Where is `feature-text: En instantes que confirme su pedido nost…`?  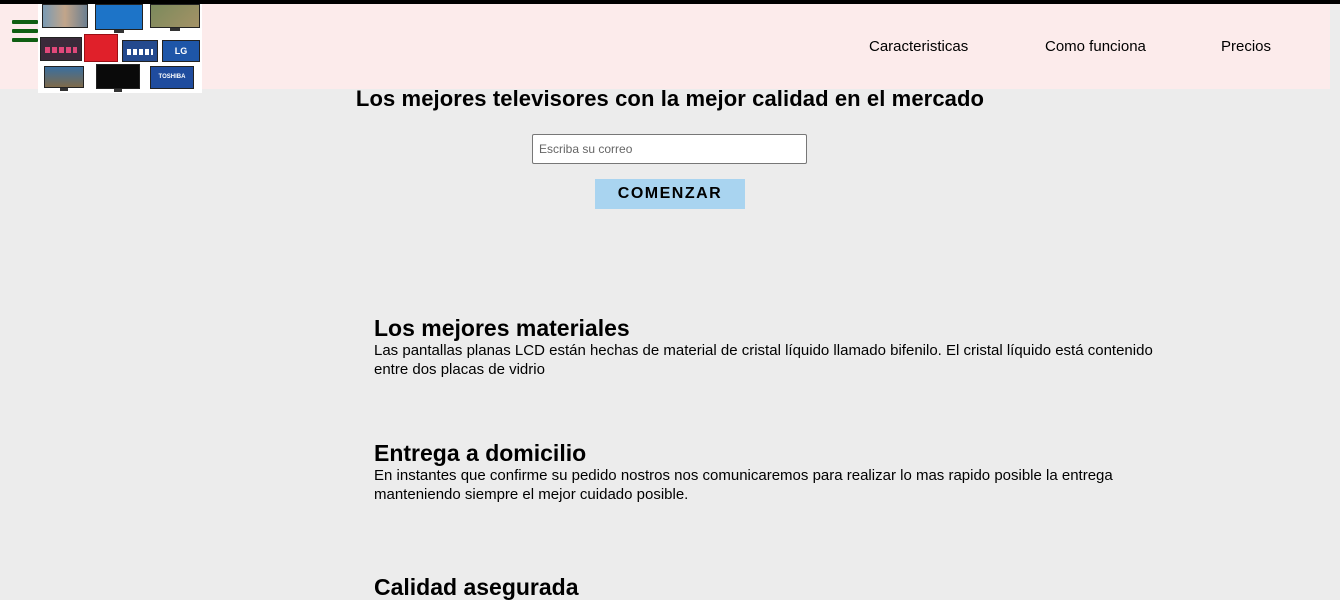
feature-text: En instantes que confirme su pedido nost… is located at coordinates (743, 485).